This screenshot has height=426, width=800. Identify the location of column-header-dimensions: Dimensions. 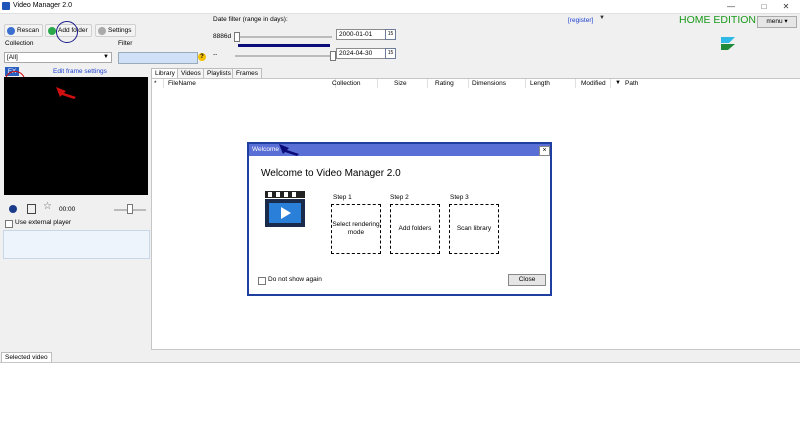
(498, 83).